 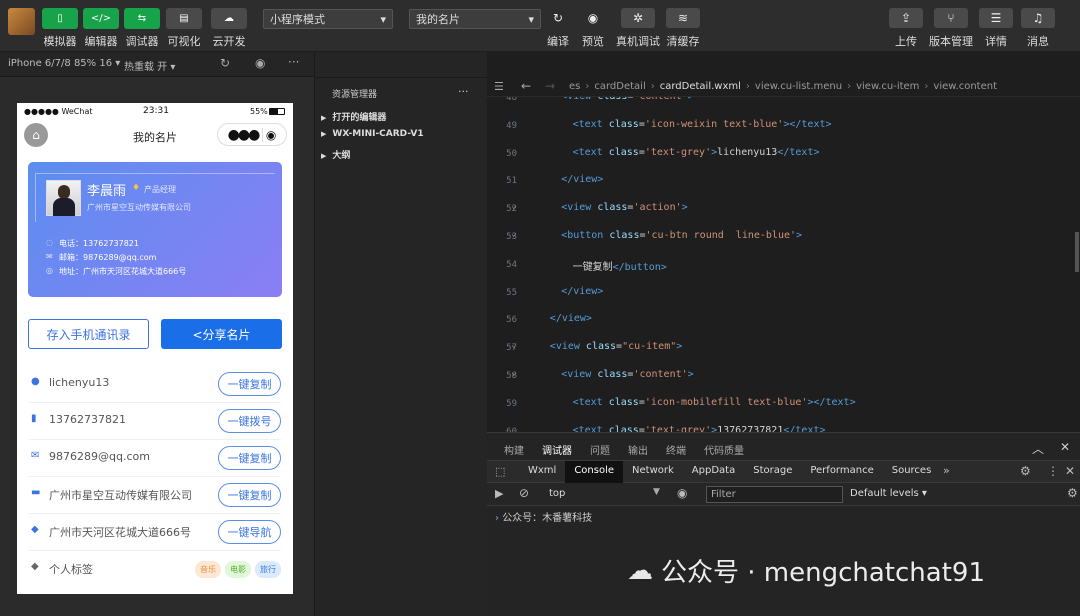 What do you see at coordinates (574, 86) in the screenshot?
I see `breadcrumb-item: es` at bounding box center [574, 86].